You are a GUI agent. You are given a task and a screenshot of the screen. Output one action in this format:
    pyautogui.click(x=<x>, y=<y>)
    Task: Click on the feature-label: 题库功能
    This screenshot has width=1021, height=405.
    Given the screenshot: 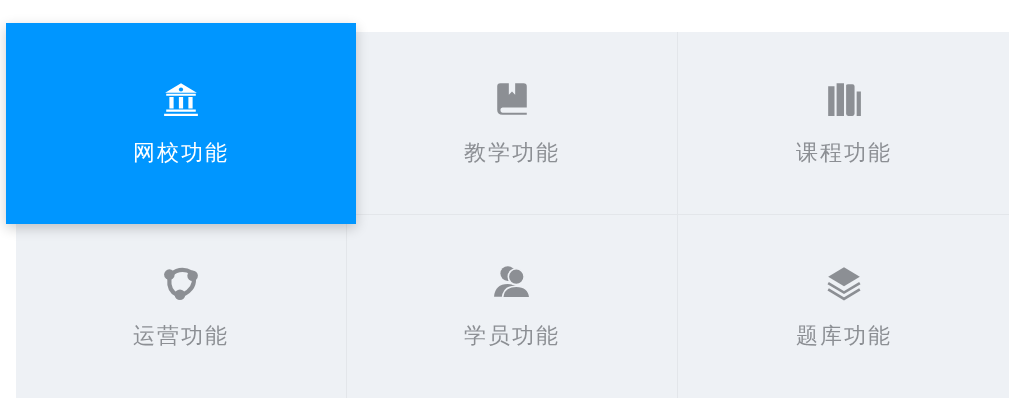 What is the action you would take?
    pyautogui.click(x=843, y=336)
    